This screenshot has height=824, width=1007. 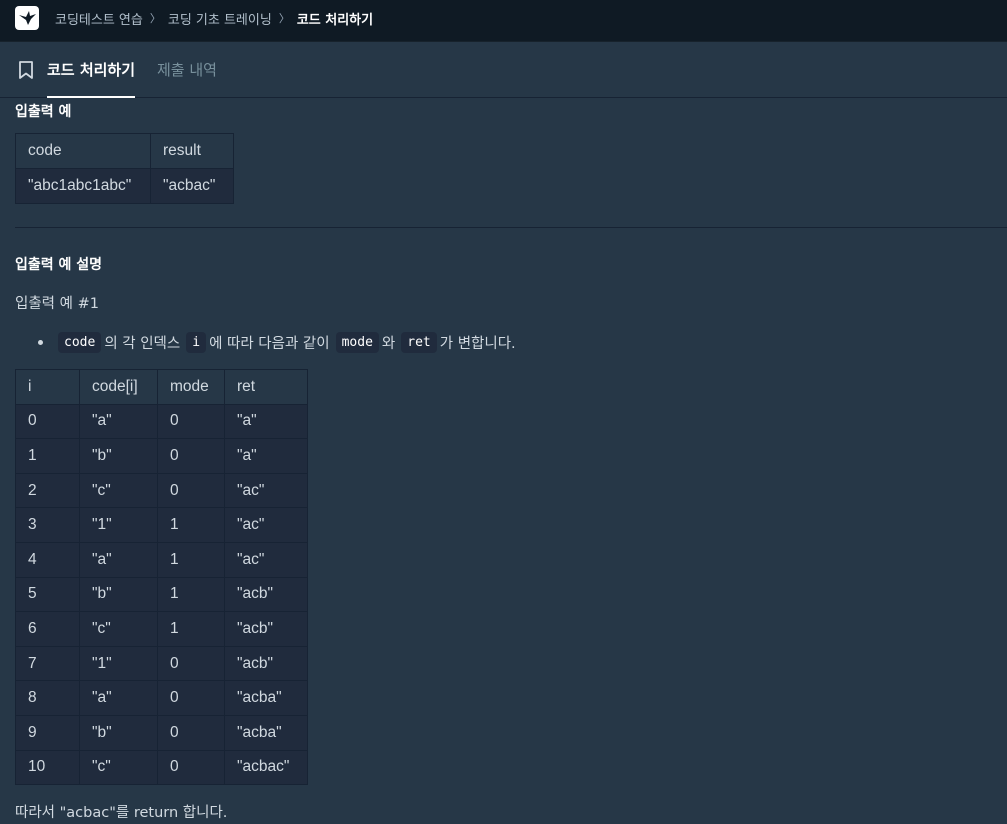 I want to click on table-row: 3 "1" 1 "ac", so click(x=161, y=525).